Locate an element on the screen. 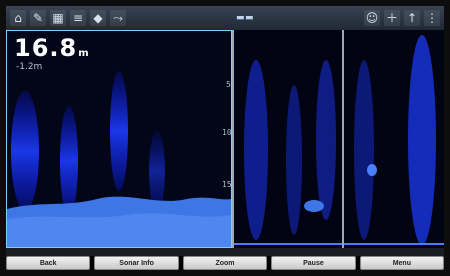  depth-tick: 10 is located at coordinates (227, 132).